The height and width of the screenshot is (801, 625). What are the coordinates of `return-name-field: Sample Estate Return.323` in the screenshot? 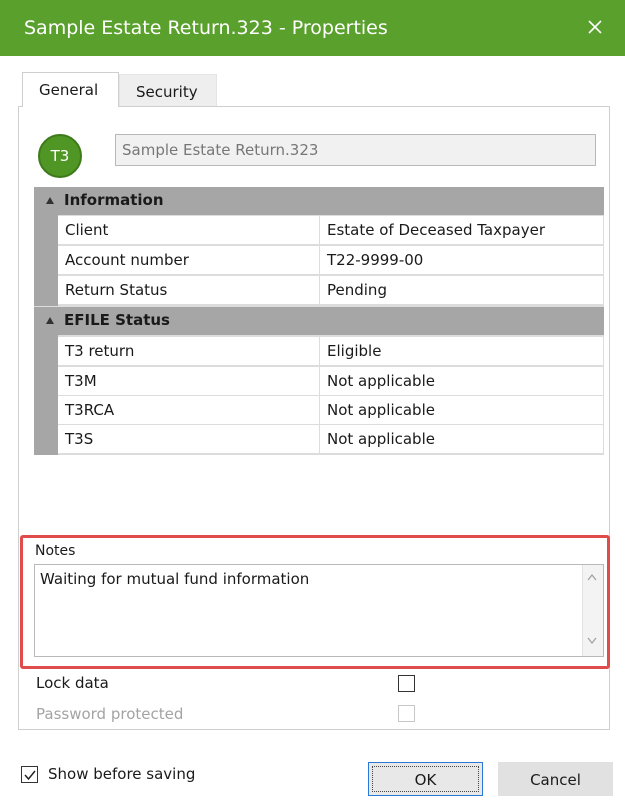 It's located at (355, 150).